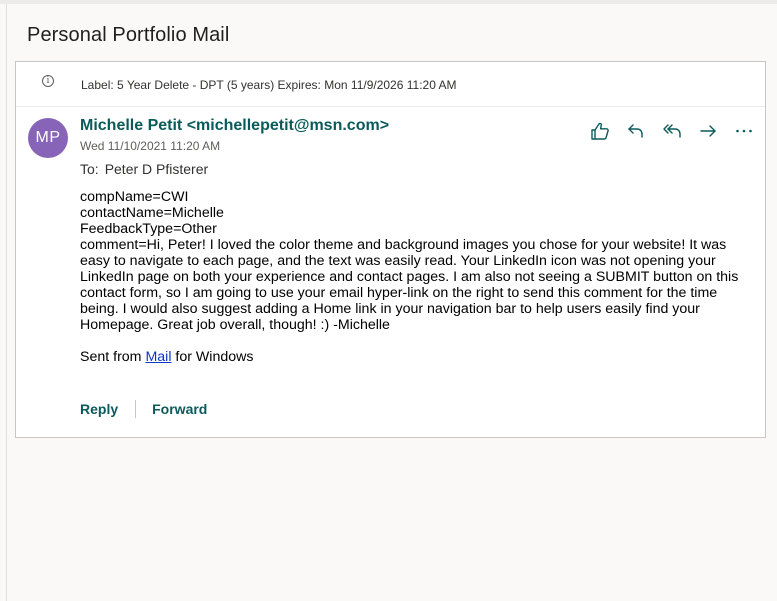  What do you see at coordinates (128, 35) in the screenshot?
I see `message-subject: Personal Portfolio Mail` at bounding box center [128, 35].